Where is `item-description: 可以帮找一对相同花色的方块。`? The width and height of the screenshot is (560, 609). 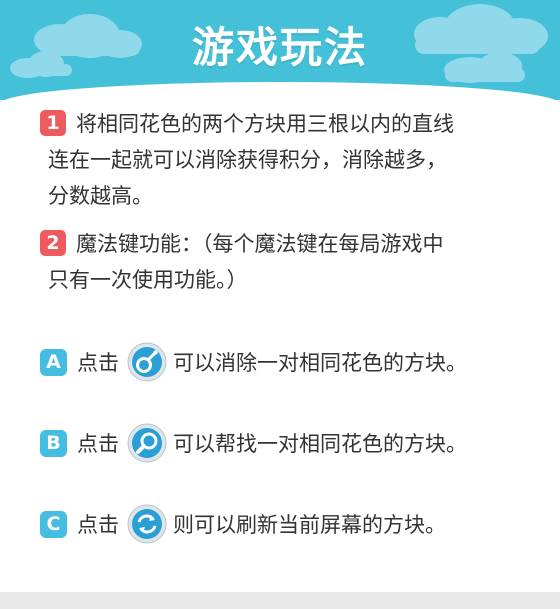
item-description: 可以帮找一对相同花色的方块。 is located at coordinates (320, 444).